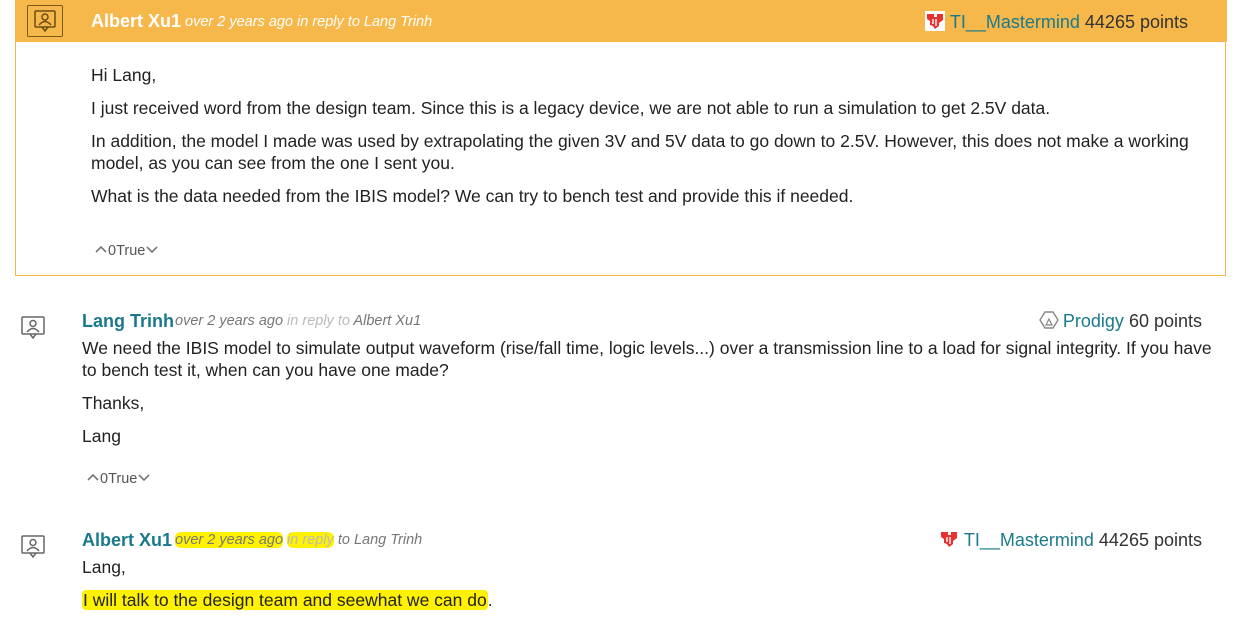  What do you see at coordinates (310, 540) in the screenshot?
I see `reply-label: in reply` at bounding box center [310, 540].